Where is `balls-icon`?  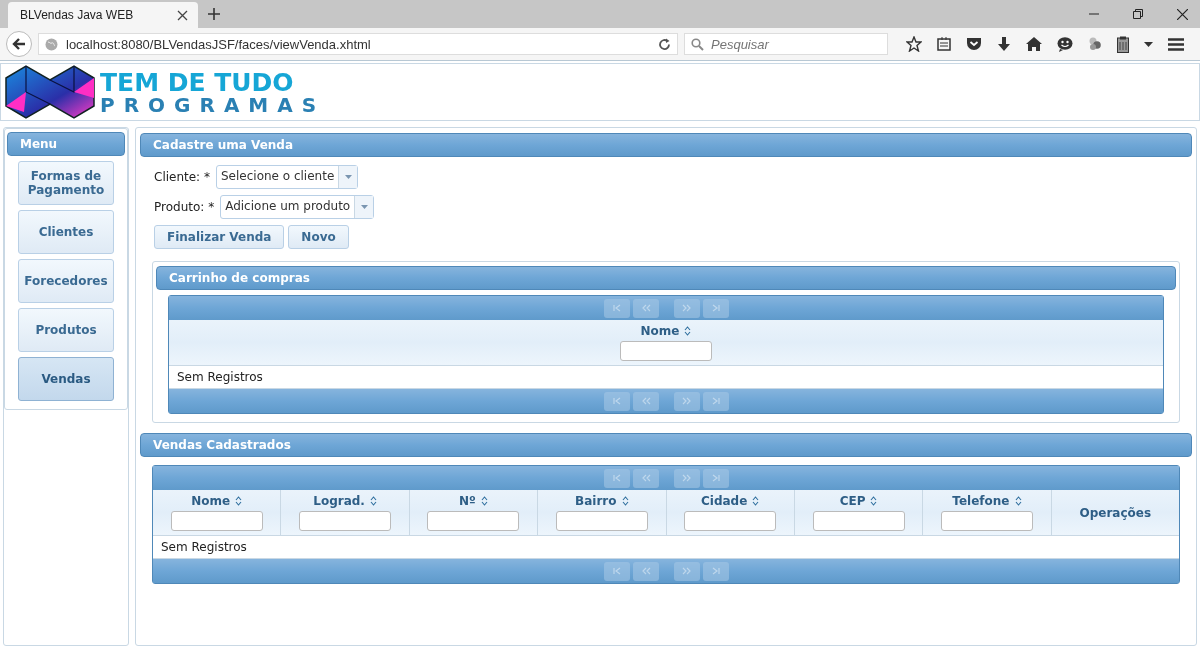
balls-icon is located at coordinates (1095, 44).